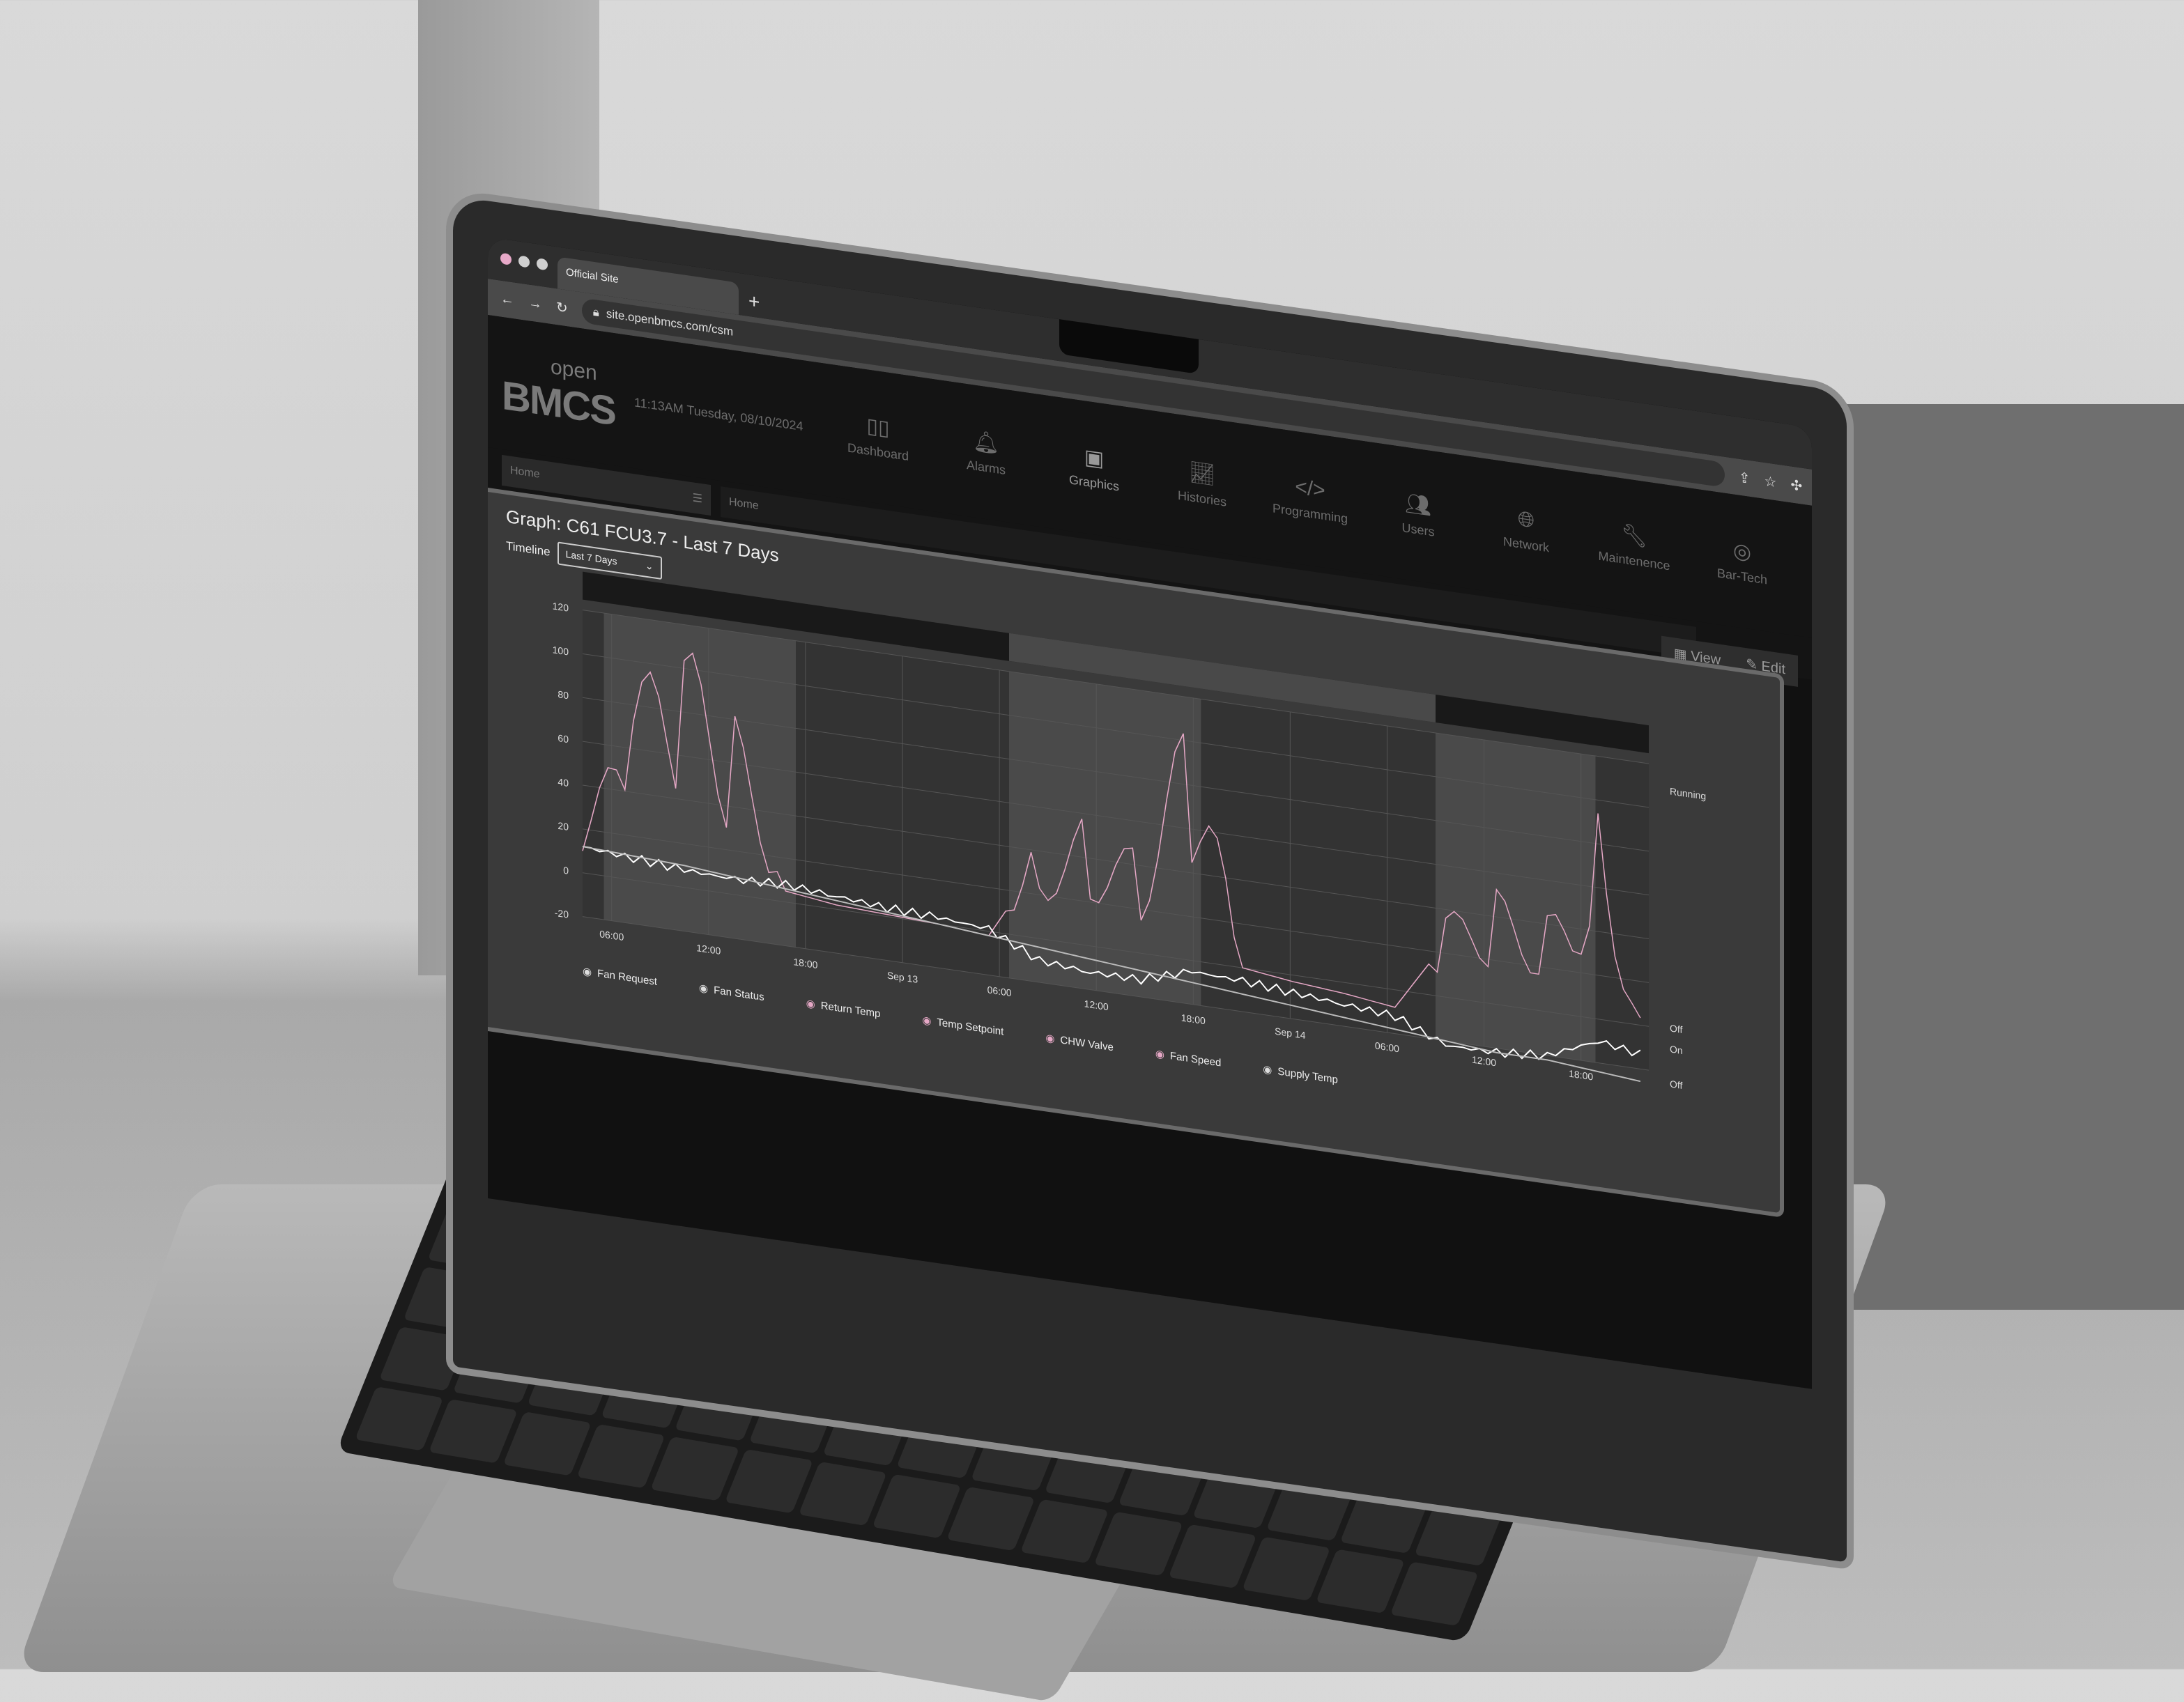 This screenshot has height=1702, width=2184. Describe the element at coordinates (528, 549) in the screenshot. I see `timeline-label: Timeline` at that location.